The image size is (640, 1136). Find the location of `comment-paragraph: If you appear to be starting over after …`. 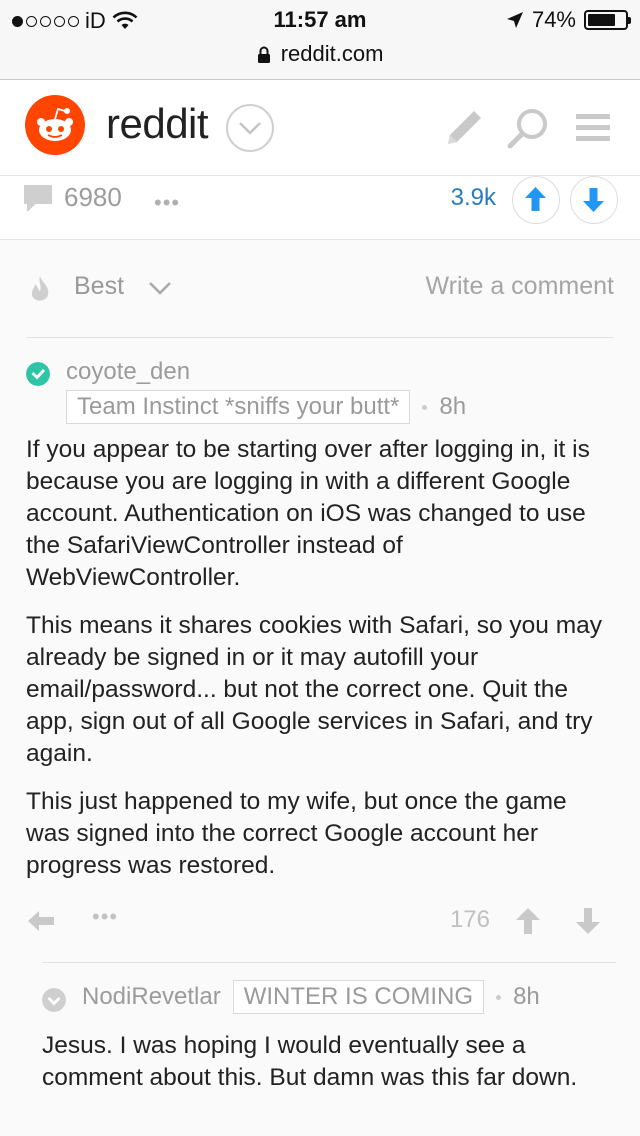

comment-paragraph: If you appear to be starting over after … is located at coordinates (308, 513).